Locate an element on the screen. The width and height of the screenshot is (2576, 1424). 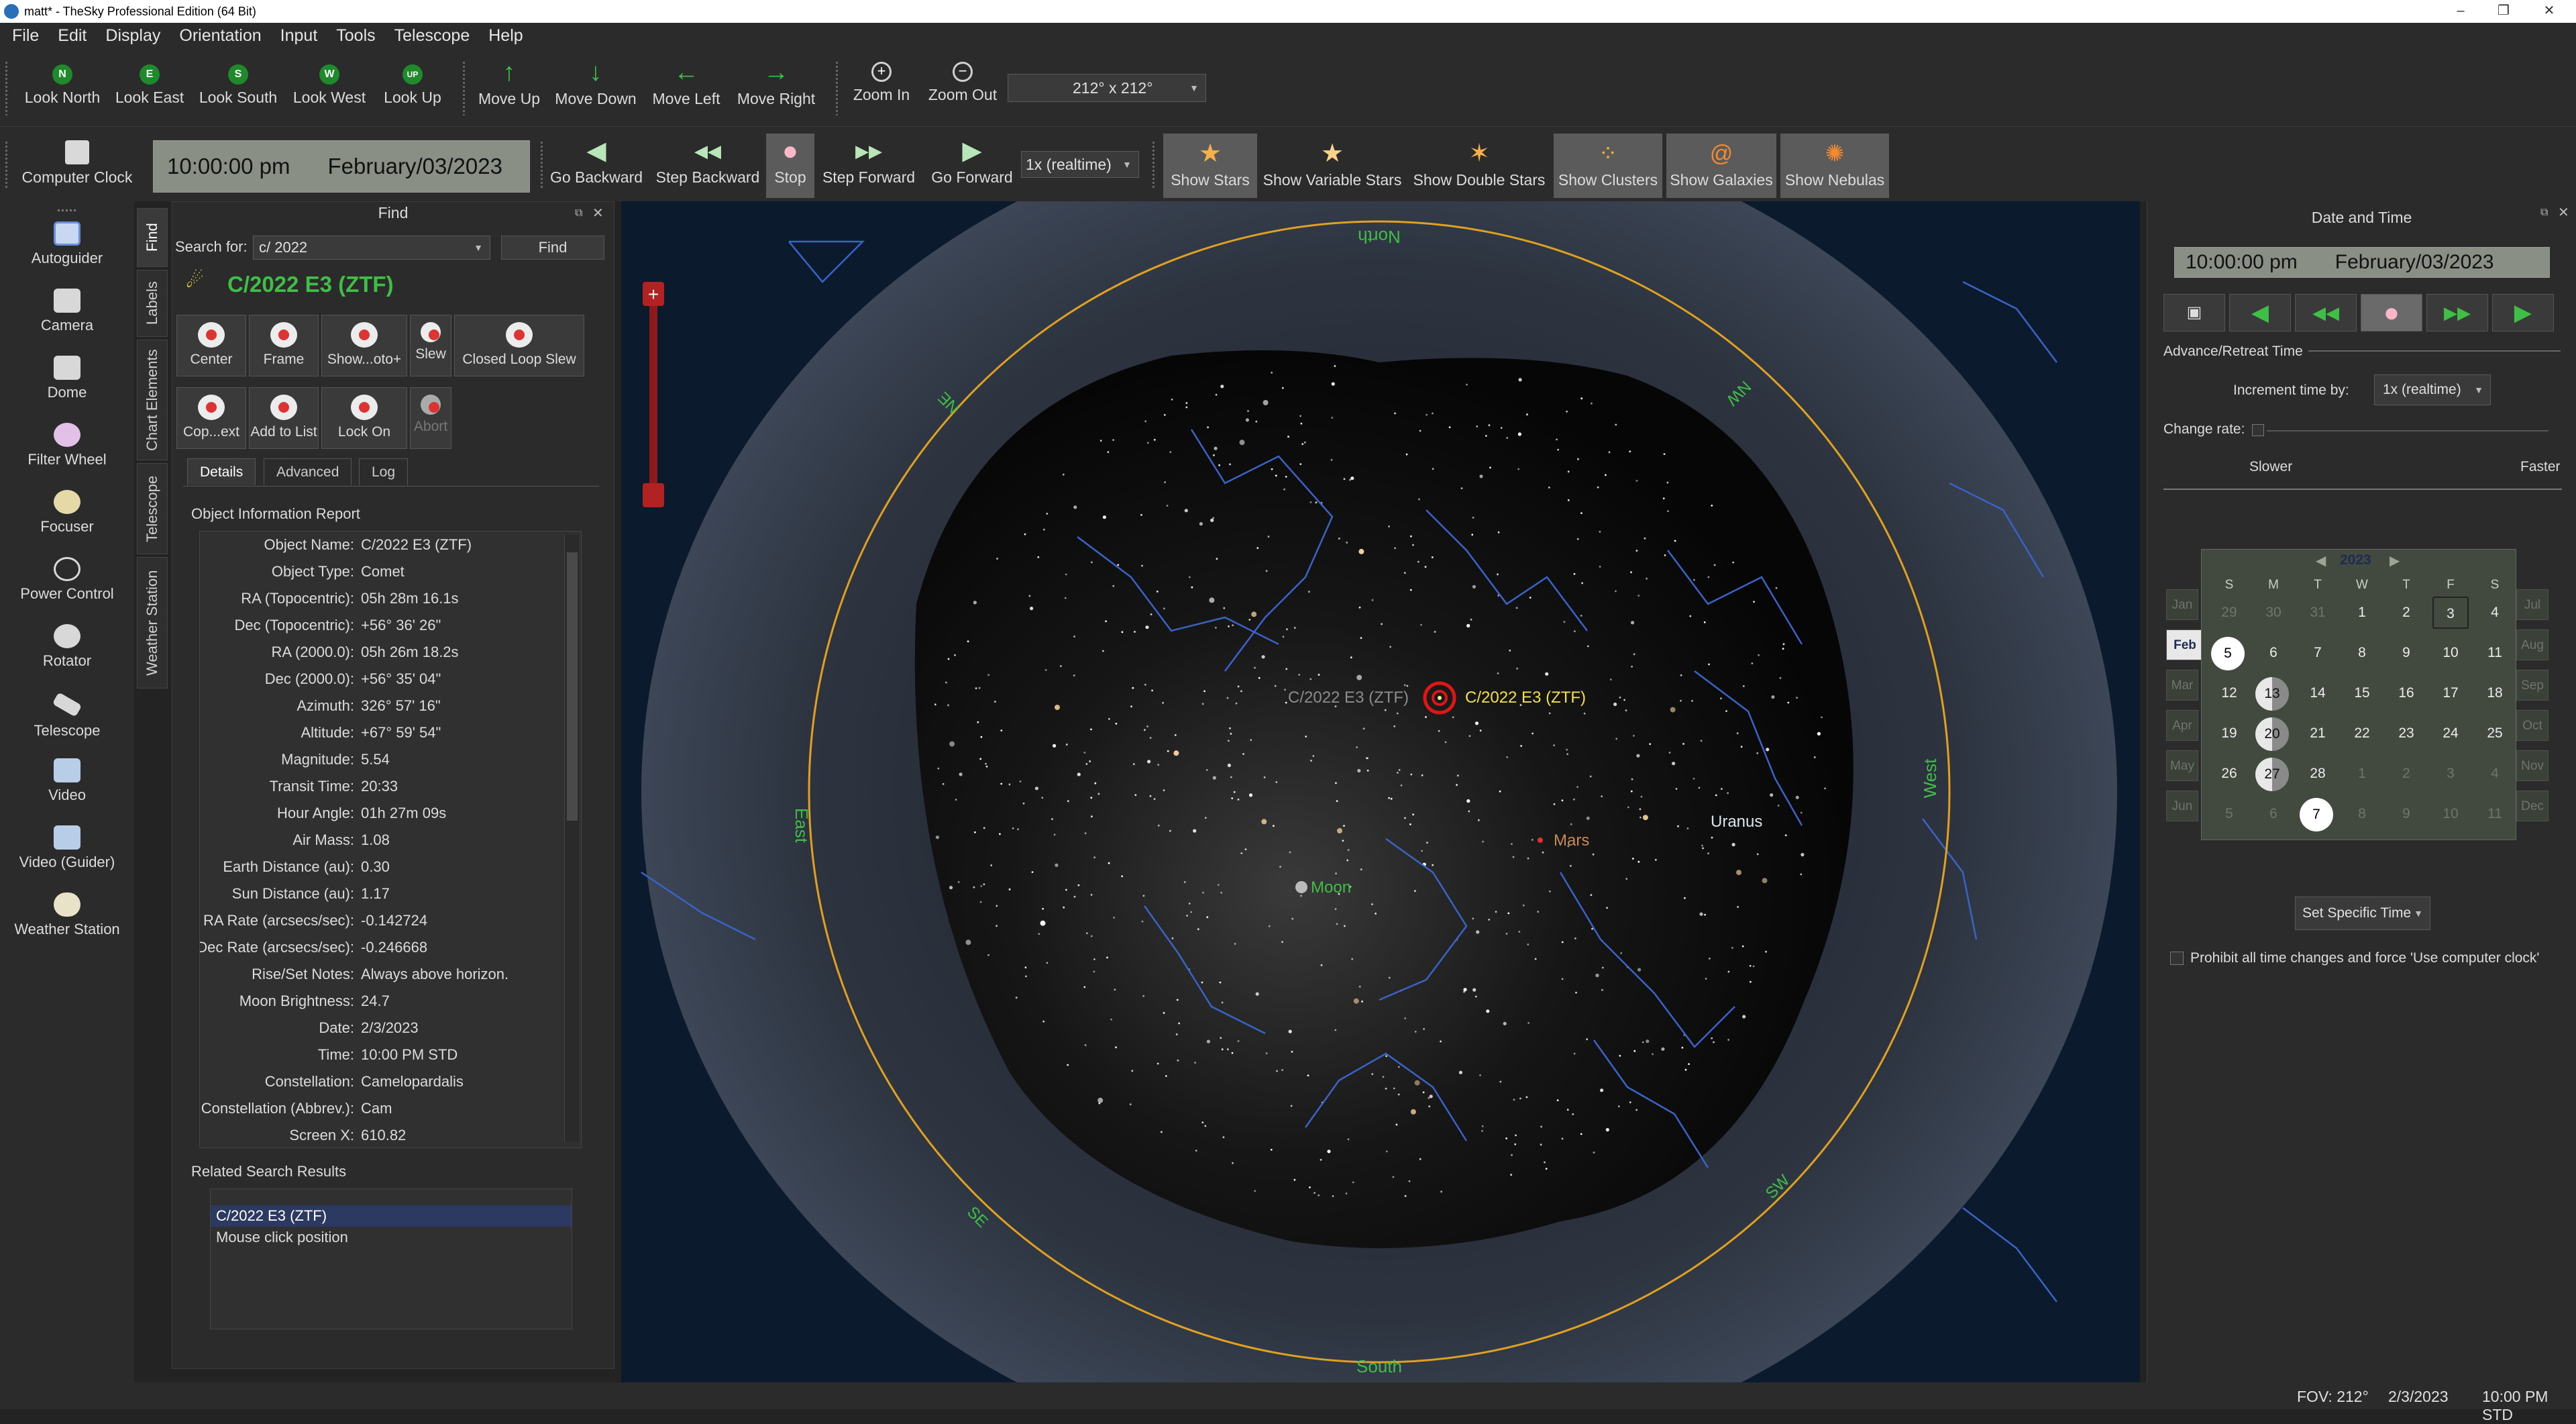
minimize-button: – is located at coordinates (2460, 11).